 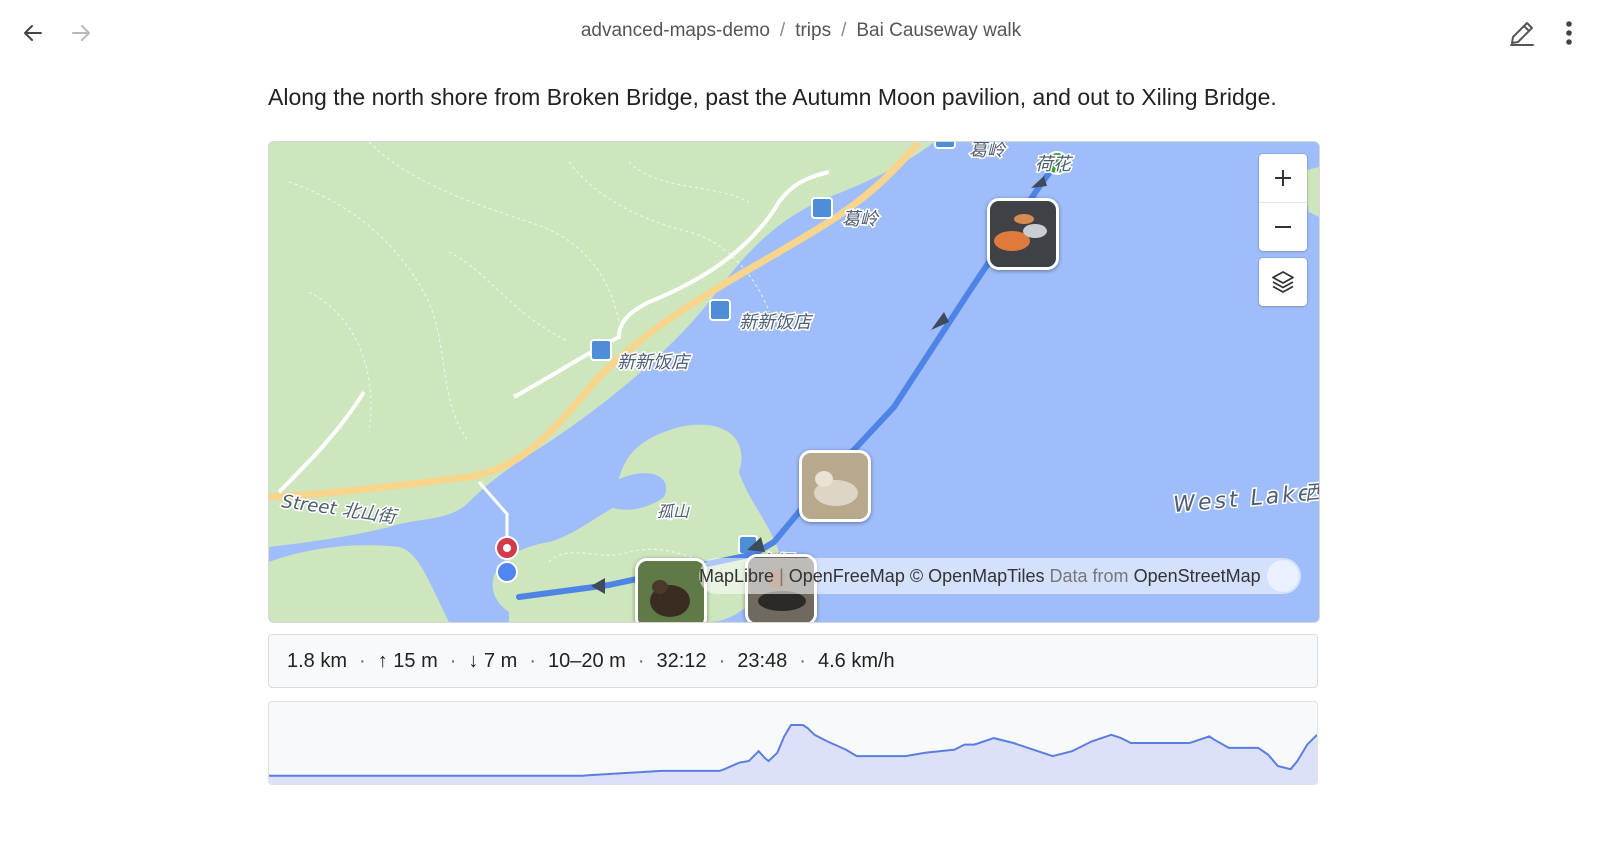 What do you see at coordinates (1054, 164) in the screenshot?
I see `map-label-hehua: 荷花` at bounding box center [1054, 164].